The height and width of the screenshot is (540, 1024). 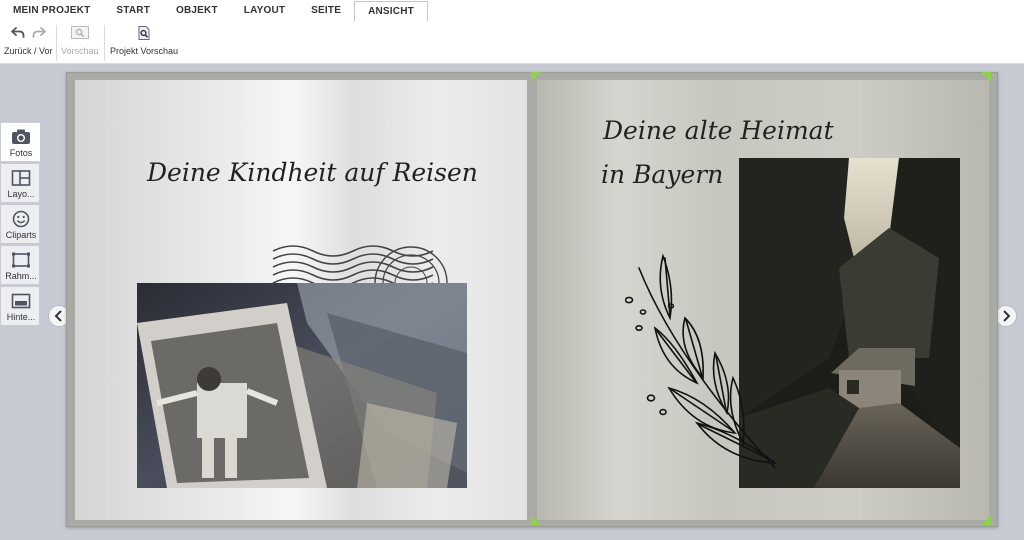 What do you see at coordinates (18, 35) in the screenshot?
I see `undo-icon` at bounding box center [18, 35].